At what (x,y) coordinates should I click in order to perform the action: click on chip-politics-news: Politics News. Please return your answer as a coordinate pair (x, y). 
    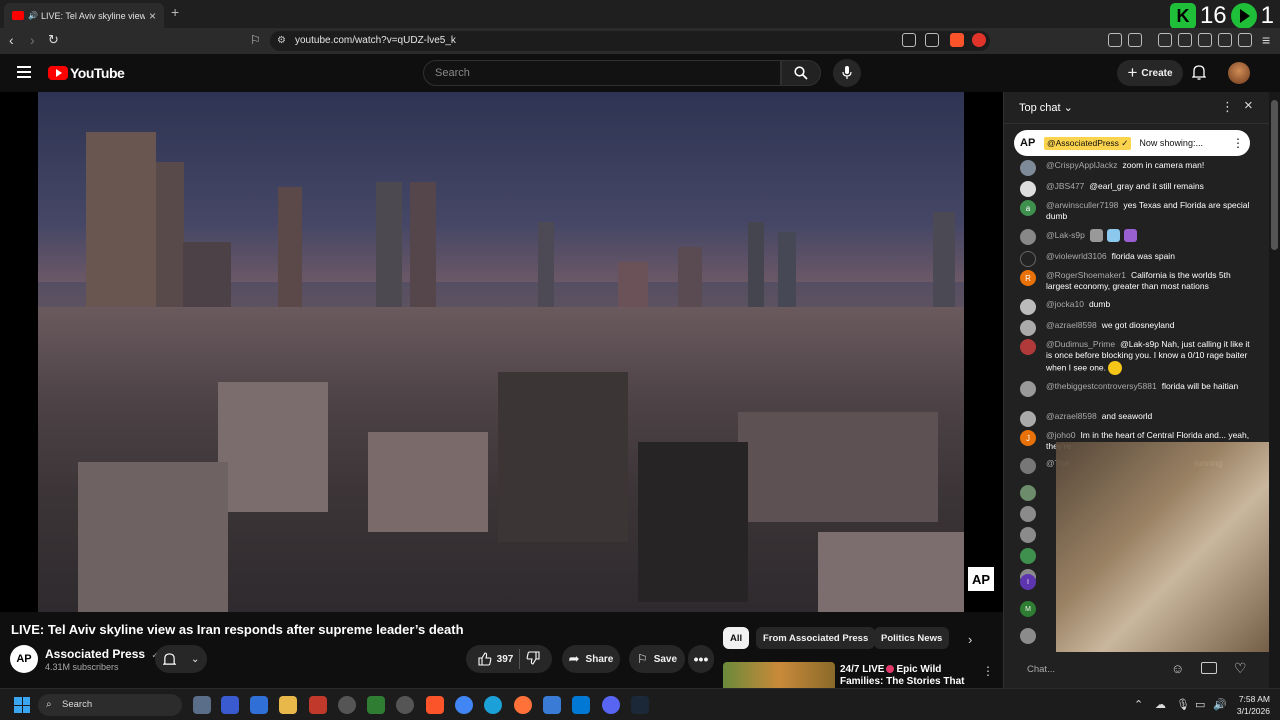
    Looking at the image, I should click on (912, 638).